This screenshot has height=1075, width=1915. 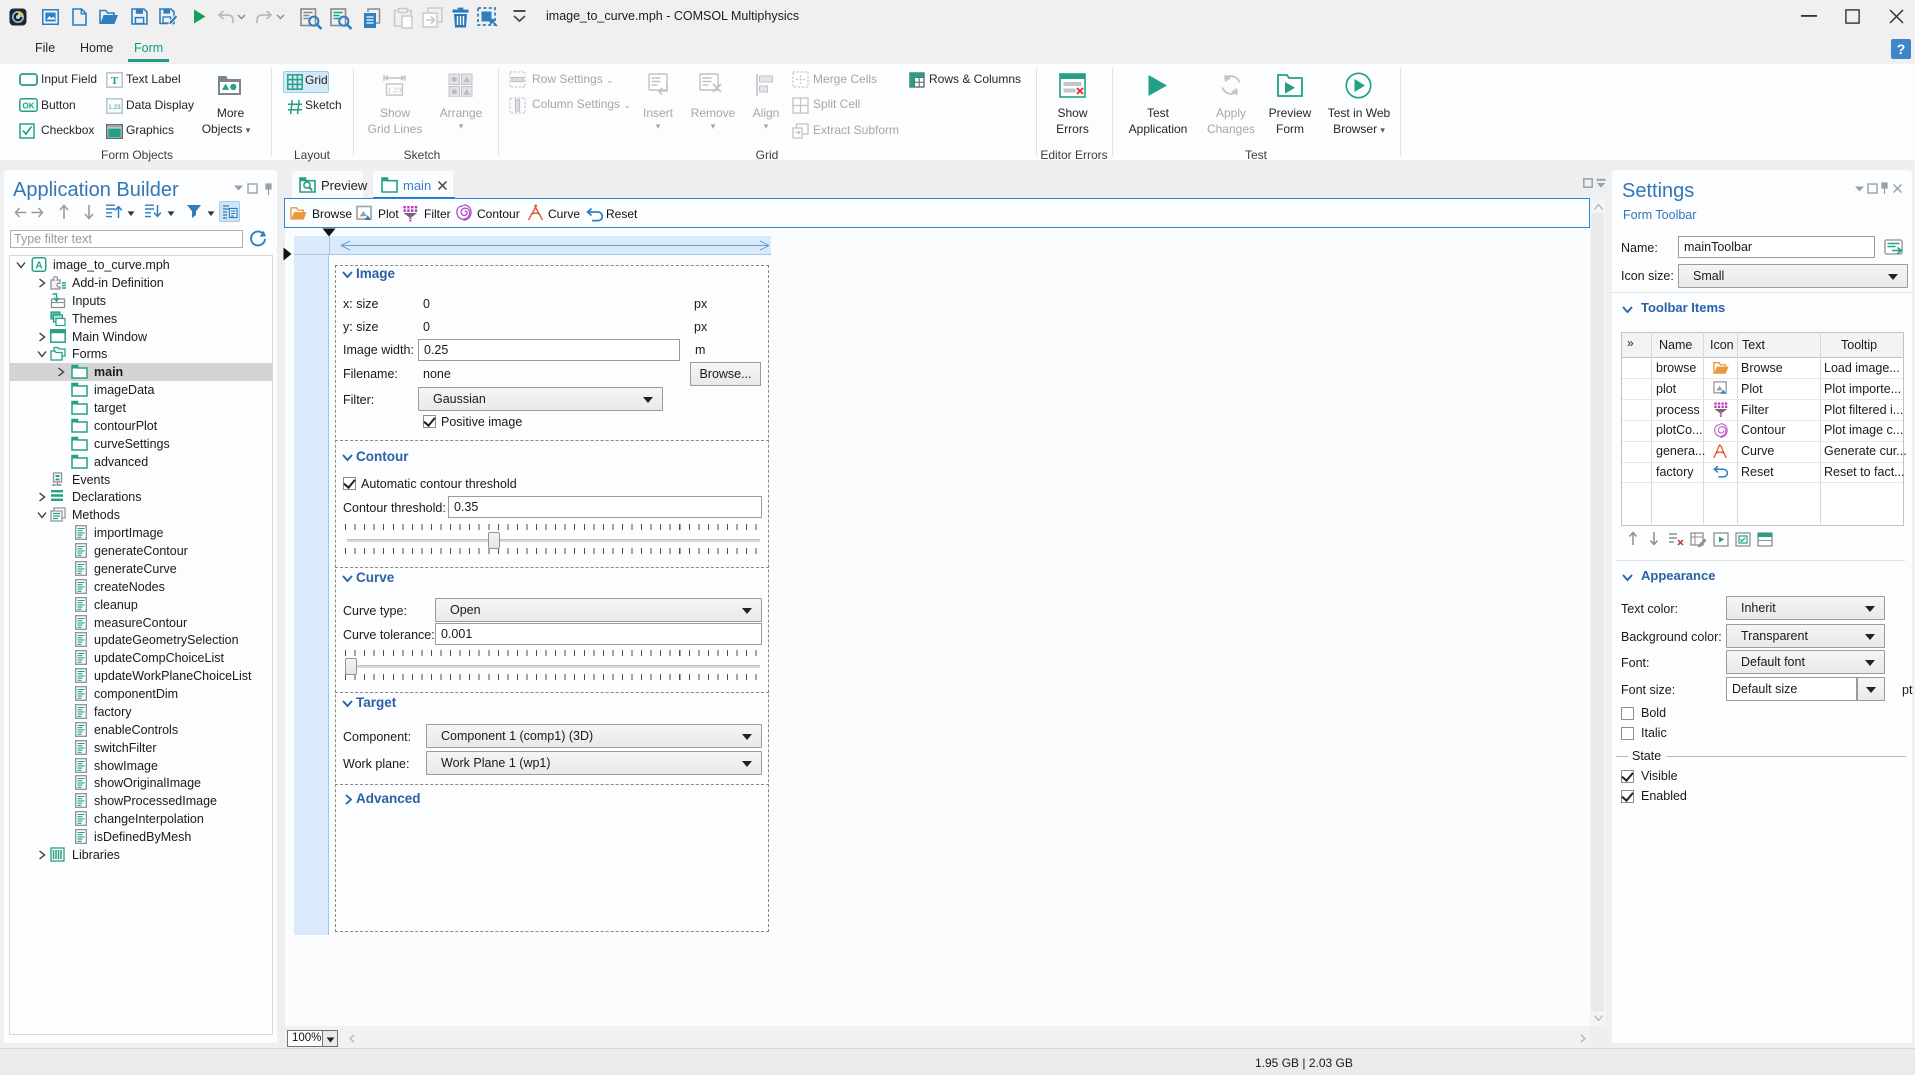 I want to click on svg-text: A, so click(x=38, y=265).